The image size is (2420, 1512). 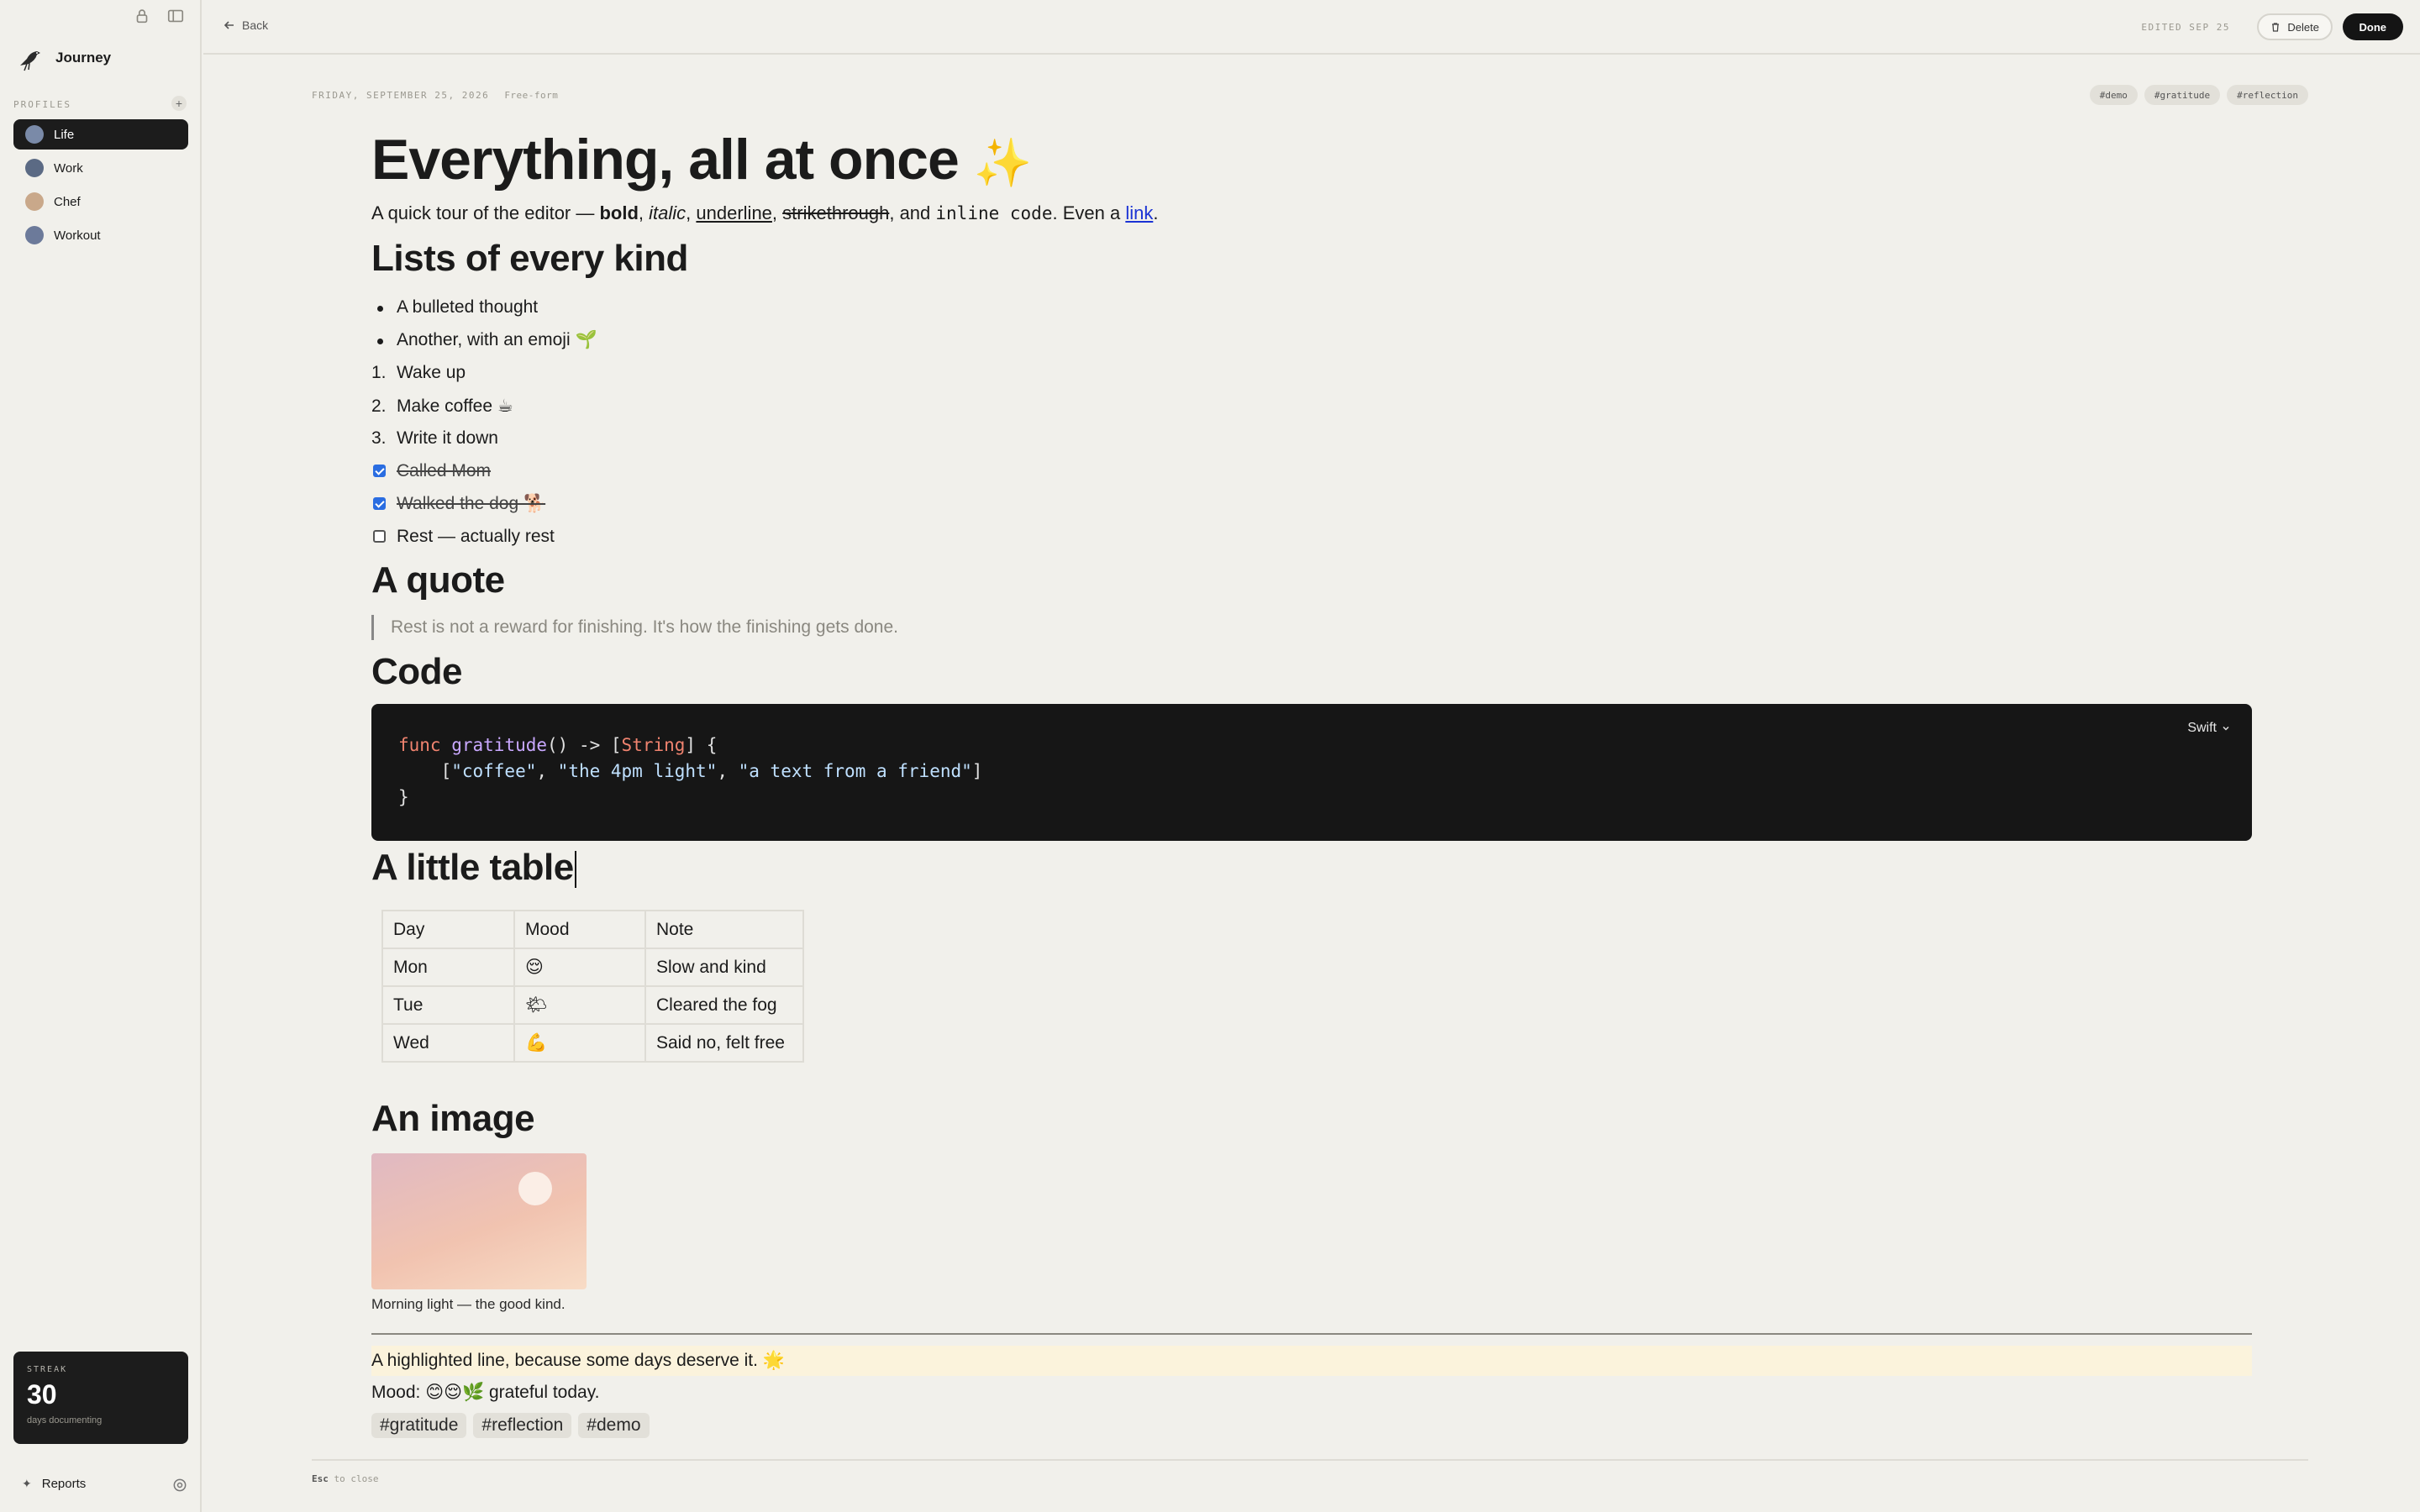 I want to click on heading-table-text: A little table, so click(x=472, y=867).